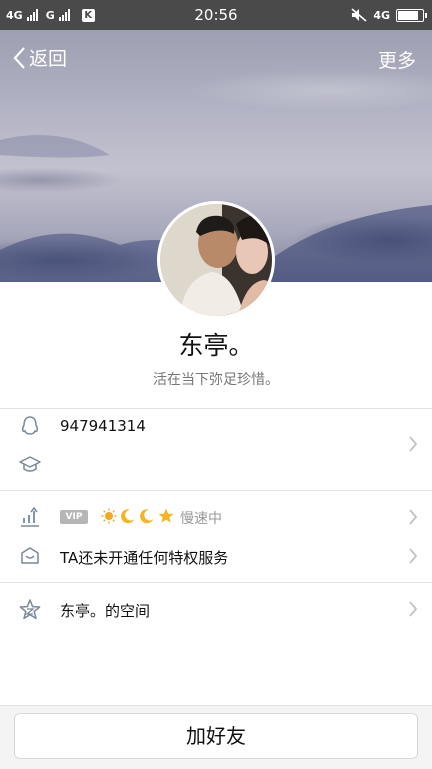 This screenshot has height=769, width=432. What do you see at coordinates (48, 59) in the screenshot?
I see `back-label: 返回` at bounding box center [48, 59].